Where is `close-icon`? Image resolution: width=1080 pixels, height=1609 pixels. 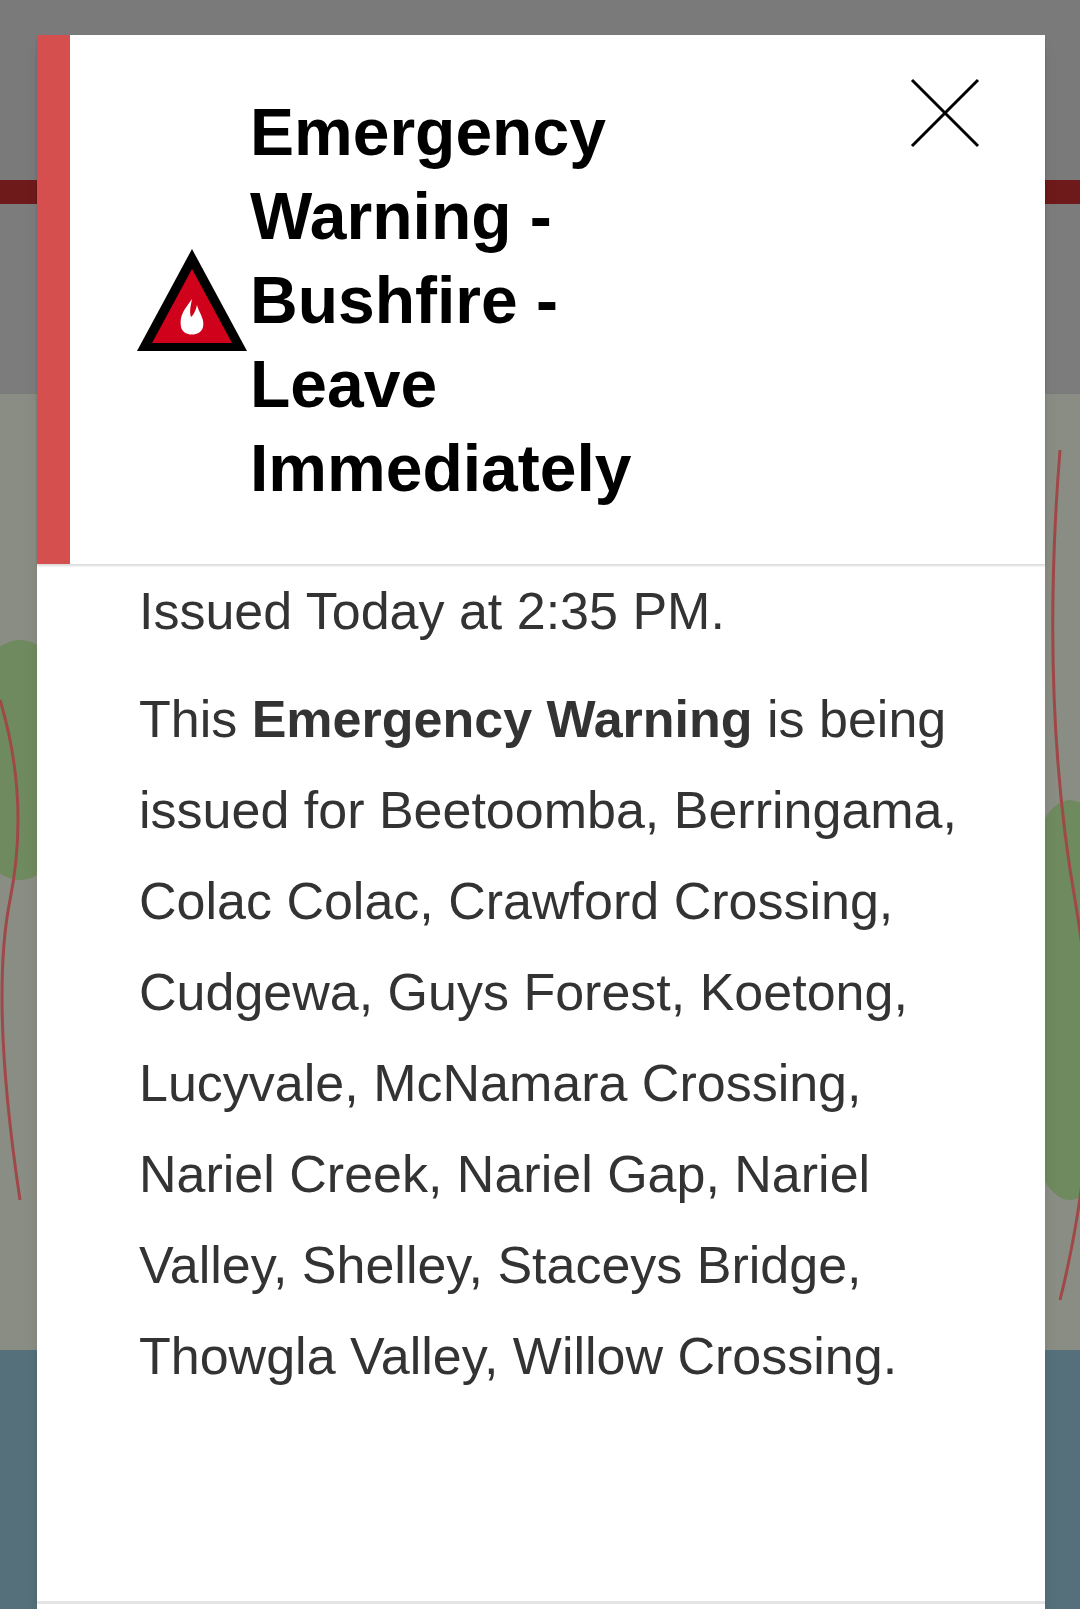 close-icon is located at coordinates (945, 113).